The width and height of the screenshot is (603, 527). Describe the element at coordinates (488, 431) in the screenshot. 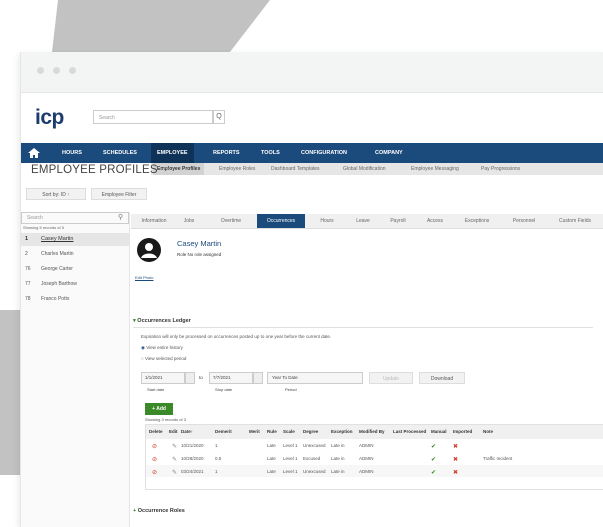

I see `column-header: Note` at that location.